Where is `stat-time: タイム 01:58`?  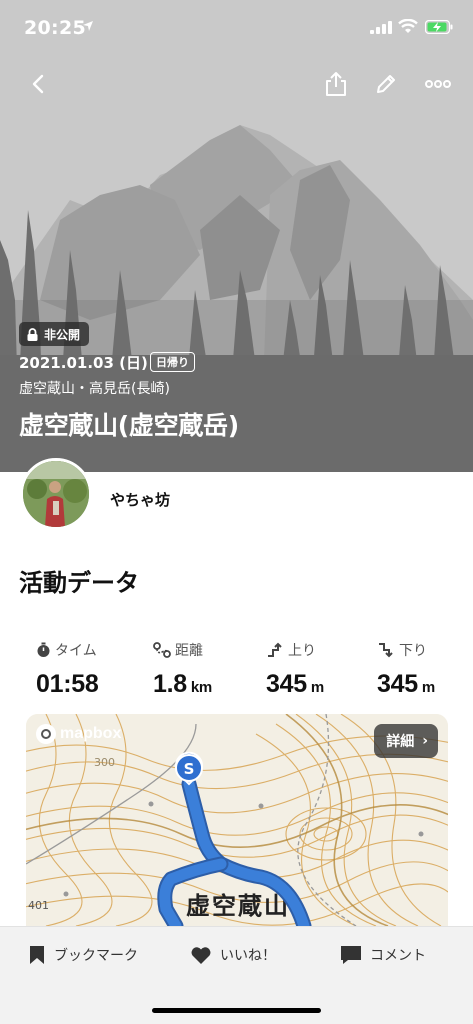
stat-time: タイム 01:58 is located at coordinates (91, 669).